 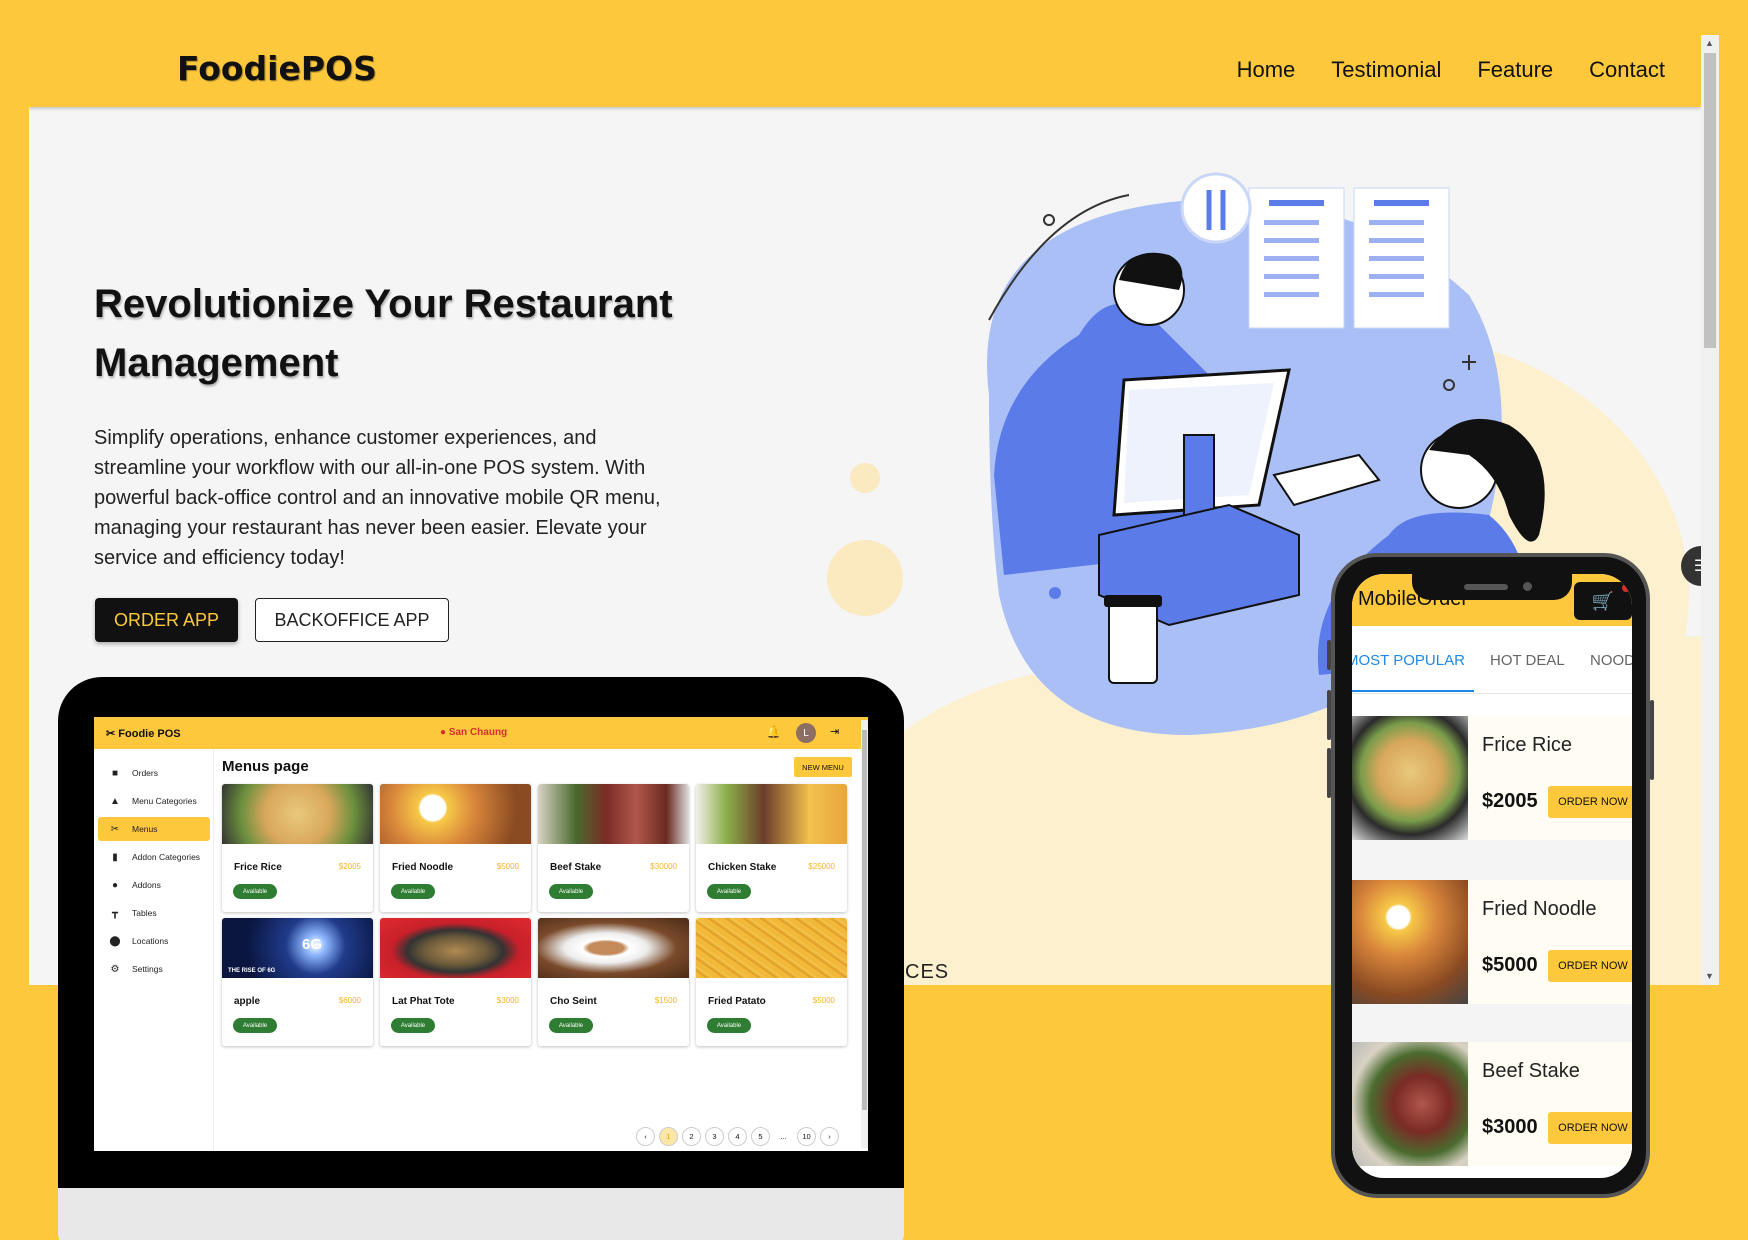 What do you see at coordinates (864, 934) in the screenshot?
I see `backoffice-scrollbar` at bounding box center [864, 934].